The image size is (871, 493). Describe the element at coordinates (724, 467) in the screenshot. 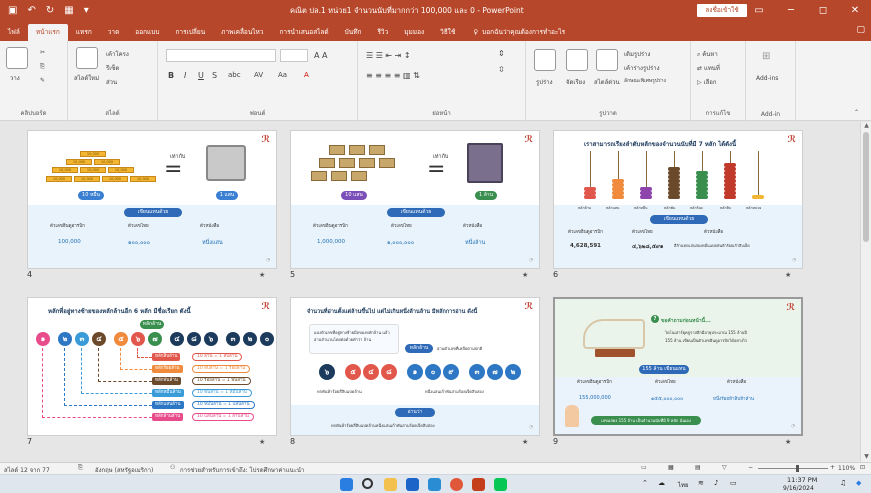

I see `slideshow-icon: ▽` at that location.